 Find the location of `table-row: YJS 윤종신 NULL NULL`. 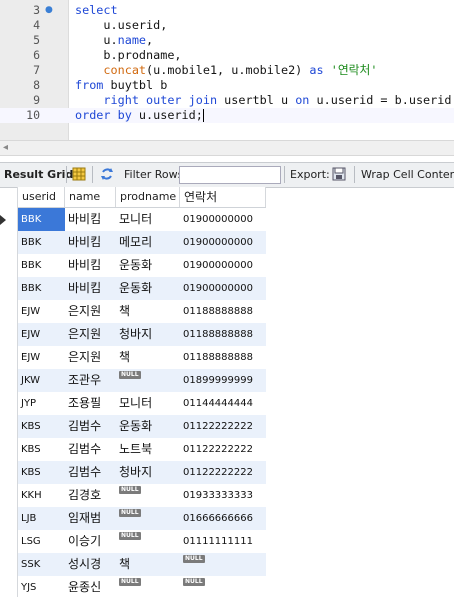

table-row: YJS 윤종신 NULL NULL is located at coordinates (142, 587).